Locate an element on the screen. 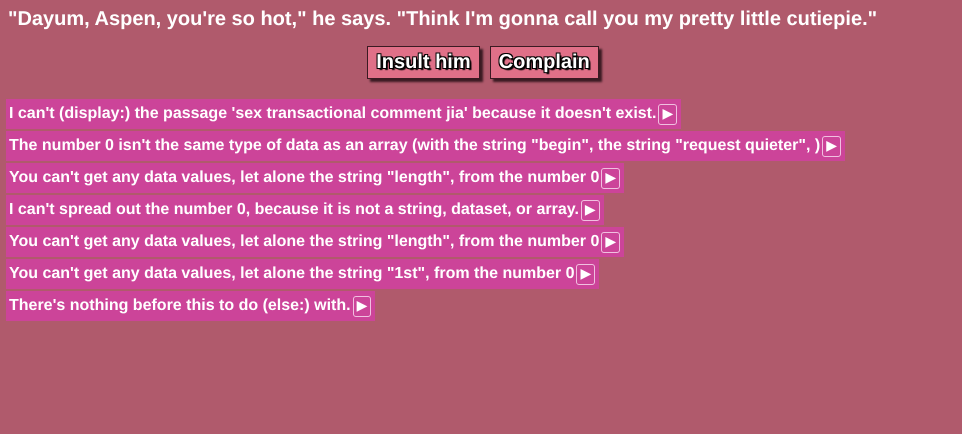 The width and height of the screenshot is (962, 434). passage-text: "Dayum, Aspen, you're so hot," he says. "Think I'm gonna call you my pretty little cutiepie." is located at coordinates (443, 19).